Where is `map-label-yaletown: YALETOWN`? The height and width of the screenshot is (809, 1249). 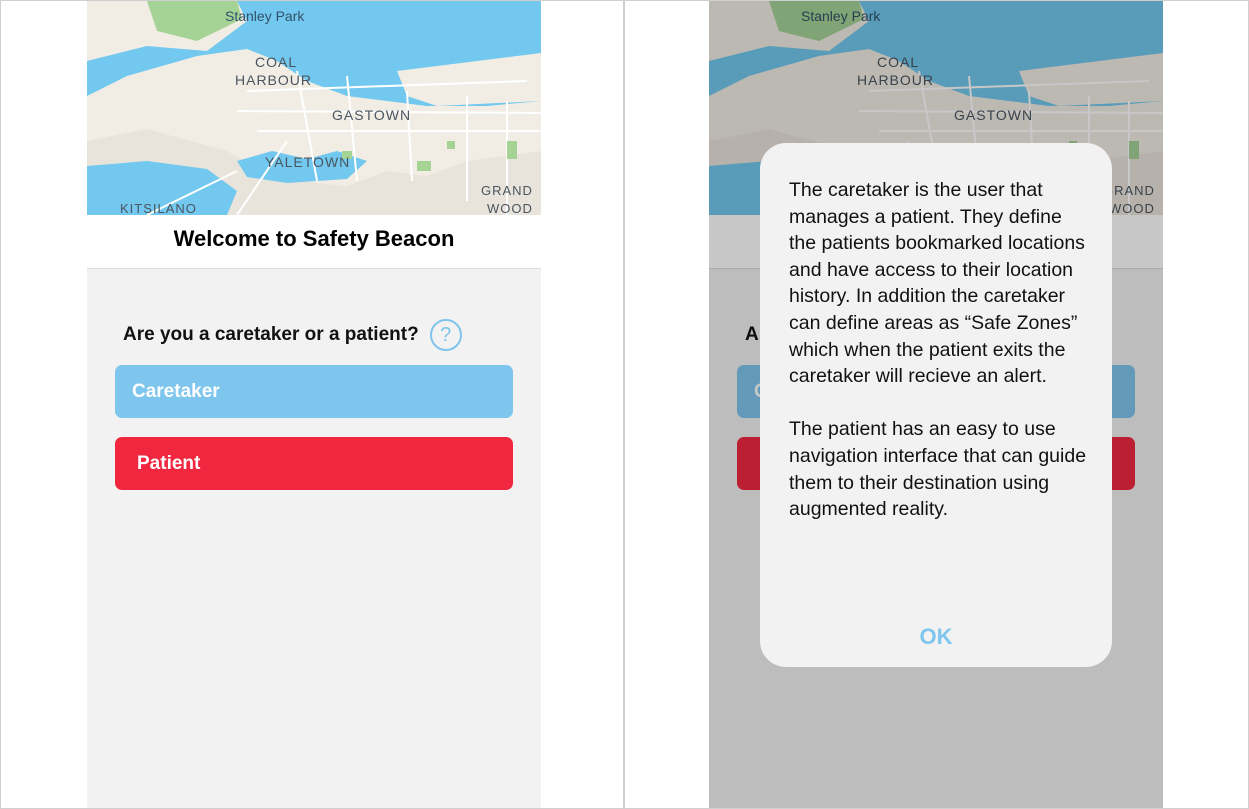
map-label-yaletown: YALETOWN is located at coordinates (307, 162).